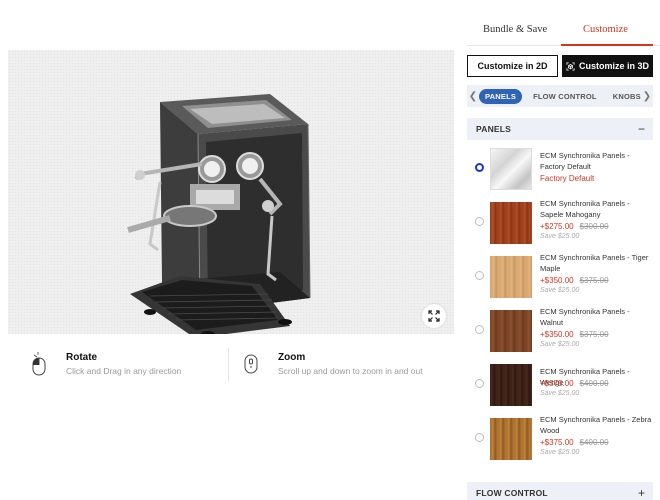 The image size is (660, 500). I want to click on flow-control-section-title: FLOW CONTROL, so click(512, 493).